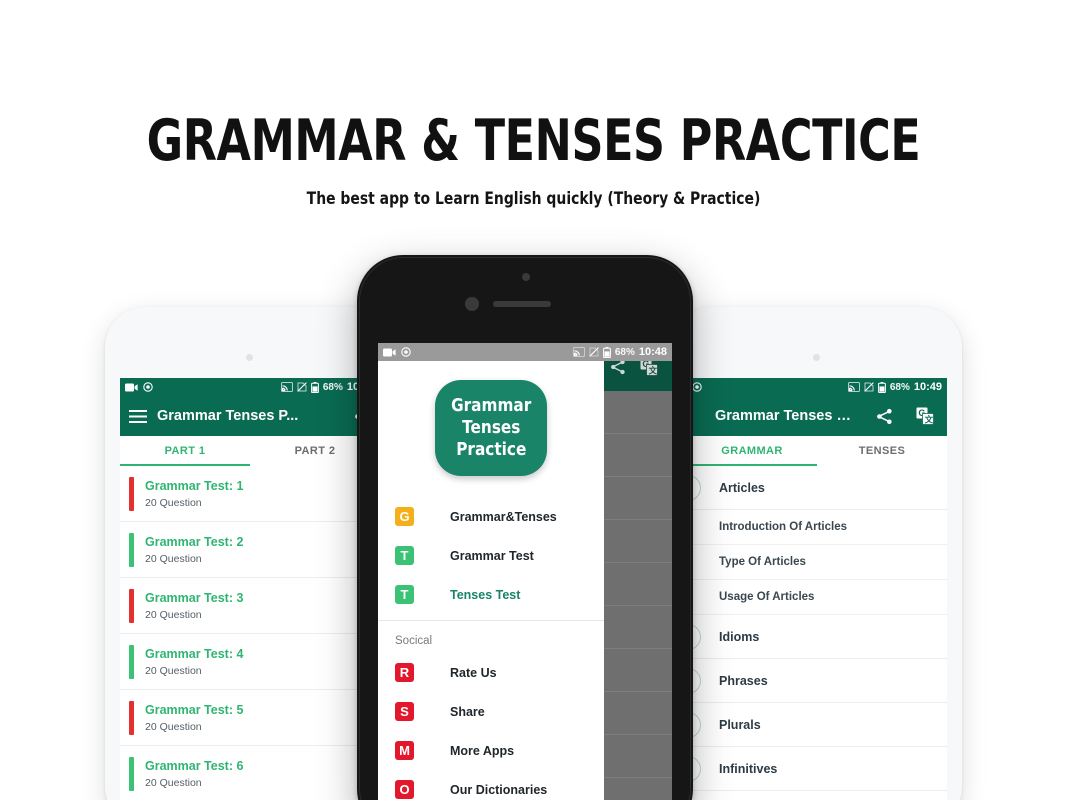  What do you see at coordinates (526, 277) in the screenshot?
I see `front-camera-icon` at bounding box center [526, 277].